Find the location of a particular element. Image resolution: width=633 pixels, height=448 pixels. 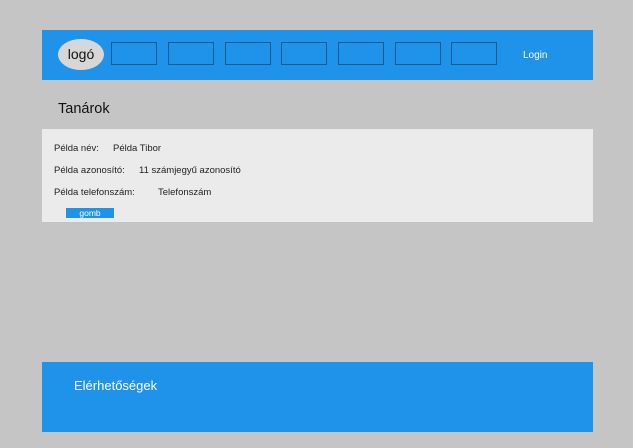

teacher-phone-row: Példa telefonszám: Telefonszám is located at coordinates (132, 192).